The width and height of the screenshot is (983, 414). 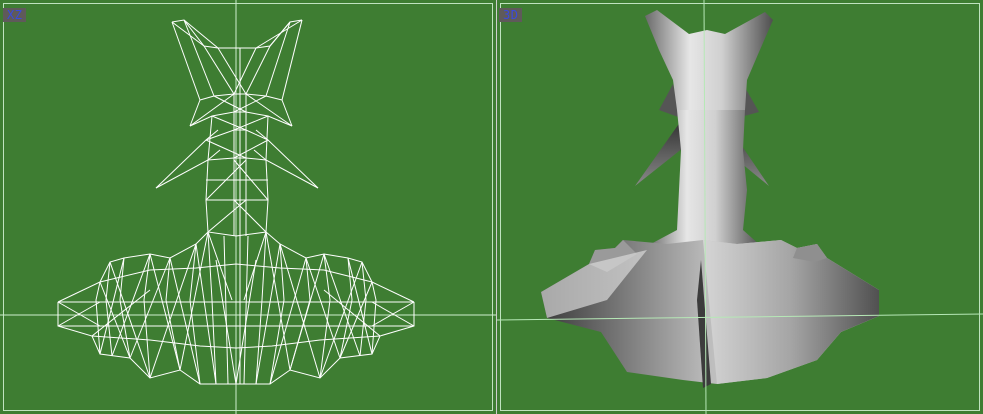 I want to click on viewport-label-xz: XZ, so click(x=15, y=15).